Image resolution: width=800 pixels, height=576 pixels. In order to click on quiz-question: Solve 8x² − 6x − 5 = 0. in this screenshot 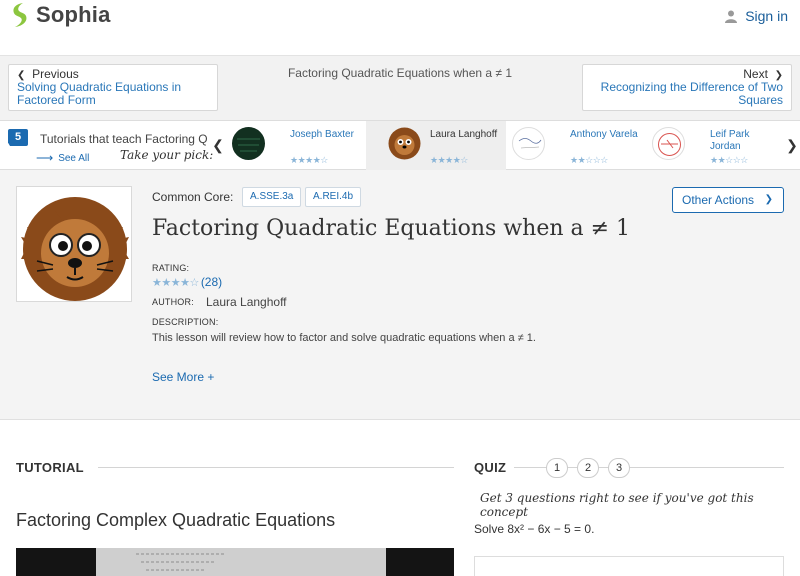, I will do `click(534, 529)`.